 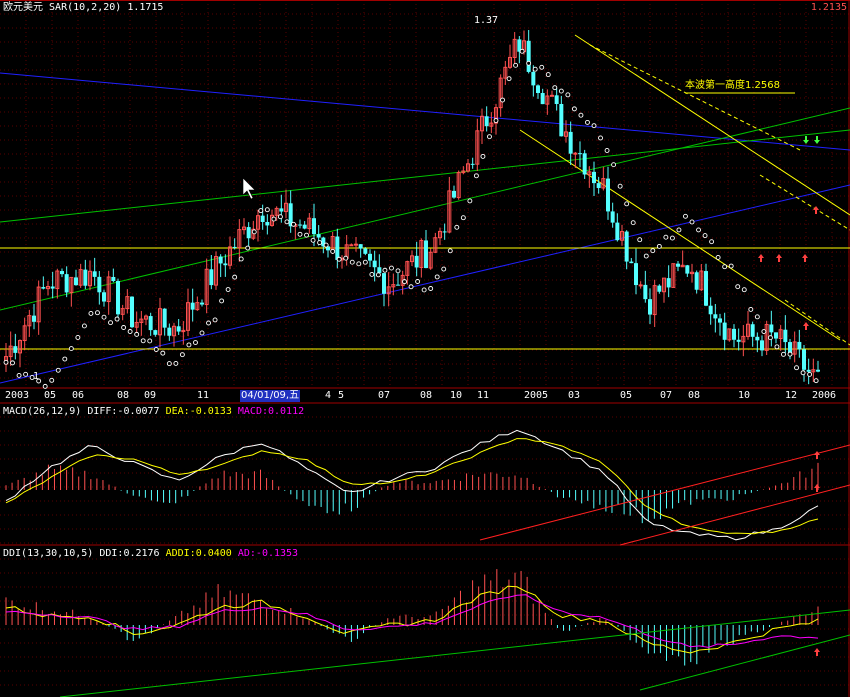 I want to click on x-tick-label: 03, so click(x=574, y=395).